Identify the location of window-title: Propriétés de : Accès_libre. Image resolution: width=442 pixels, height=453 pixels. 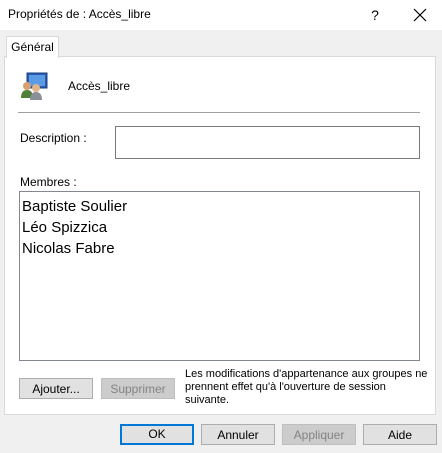
(79, 14).